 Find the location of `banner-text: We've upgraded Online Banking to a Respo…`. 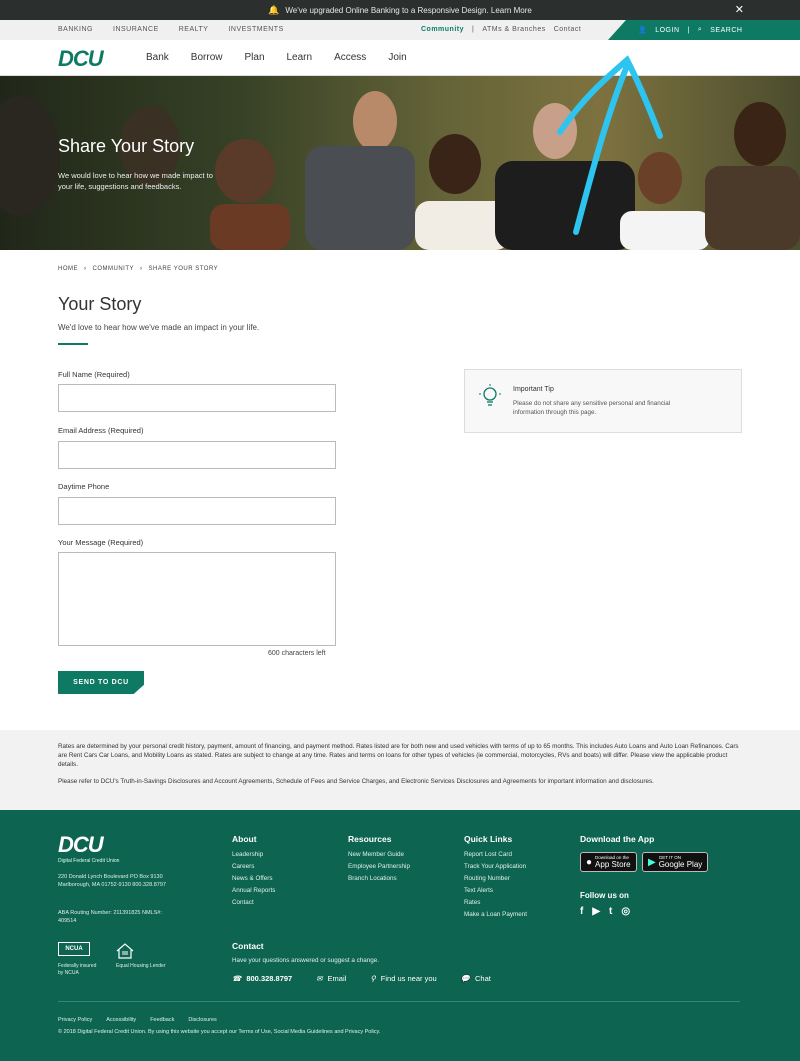

banner-text: We've upgraded Online Banking to a Respo… is located at coordinates (408, 10).